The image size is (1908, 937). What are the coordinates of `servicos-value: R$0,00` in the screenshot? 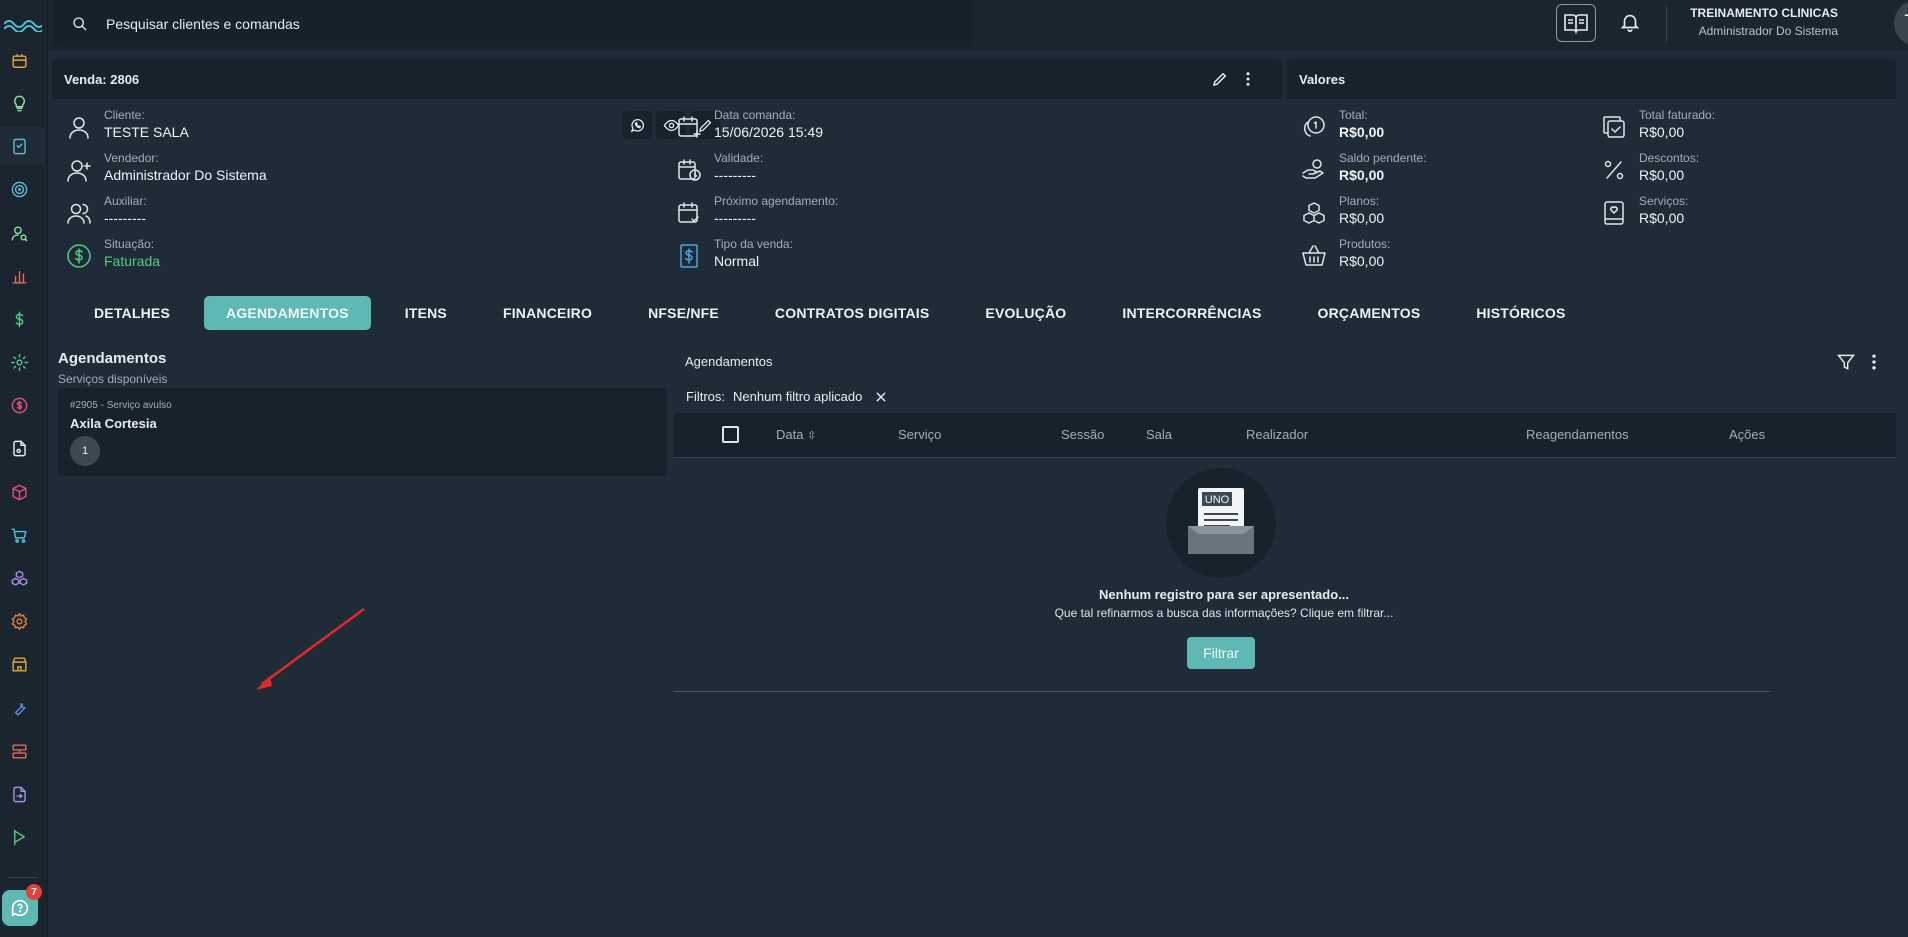 It's located at (1662, 218).